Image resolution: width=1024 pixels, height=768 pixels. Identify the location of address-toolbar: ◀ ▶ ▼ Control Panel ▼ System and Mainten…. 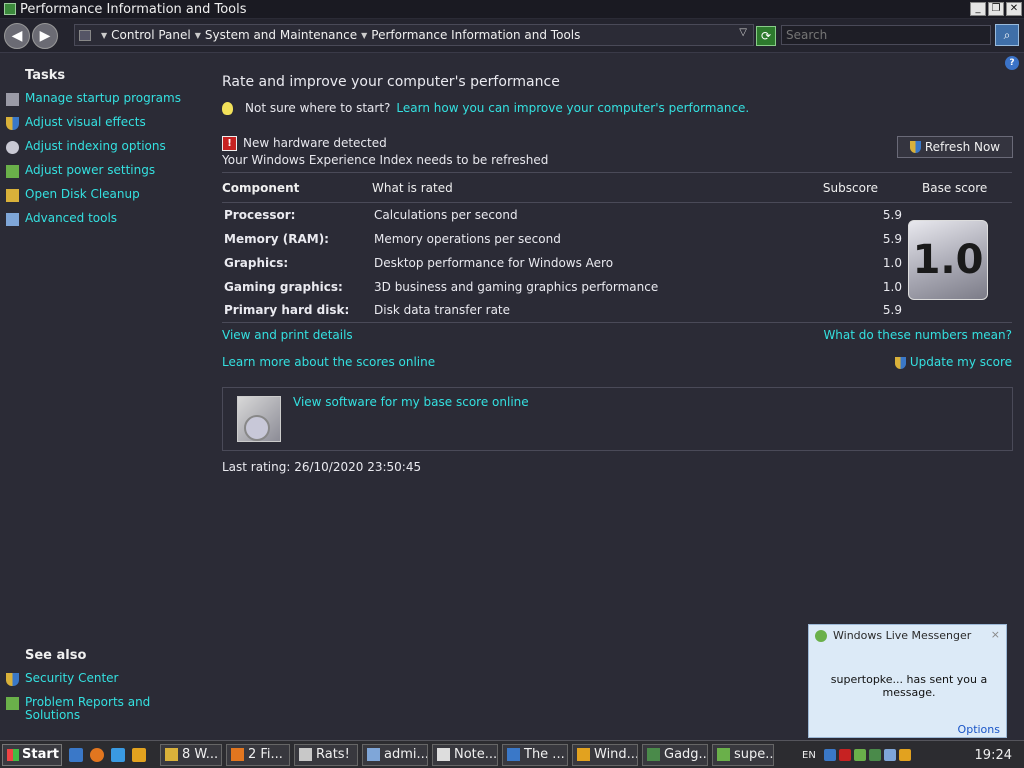
(512, 36).